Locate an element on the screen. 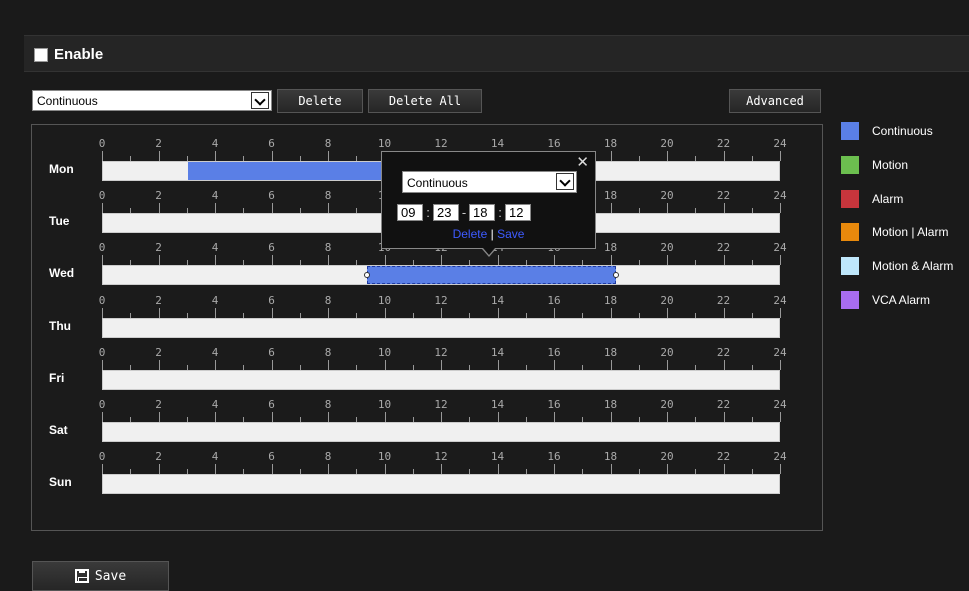 The height and width of the screenshot is (591, 969). legend-label: Alarm is located at coordinates (888, 198).